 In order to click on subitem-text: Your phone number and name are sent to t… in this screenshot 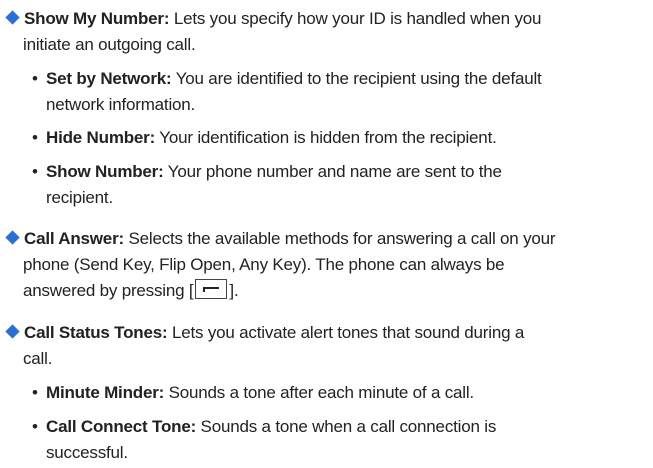, I will do `click(332, 171)`.